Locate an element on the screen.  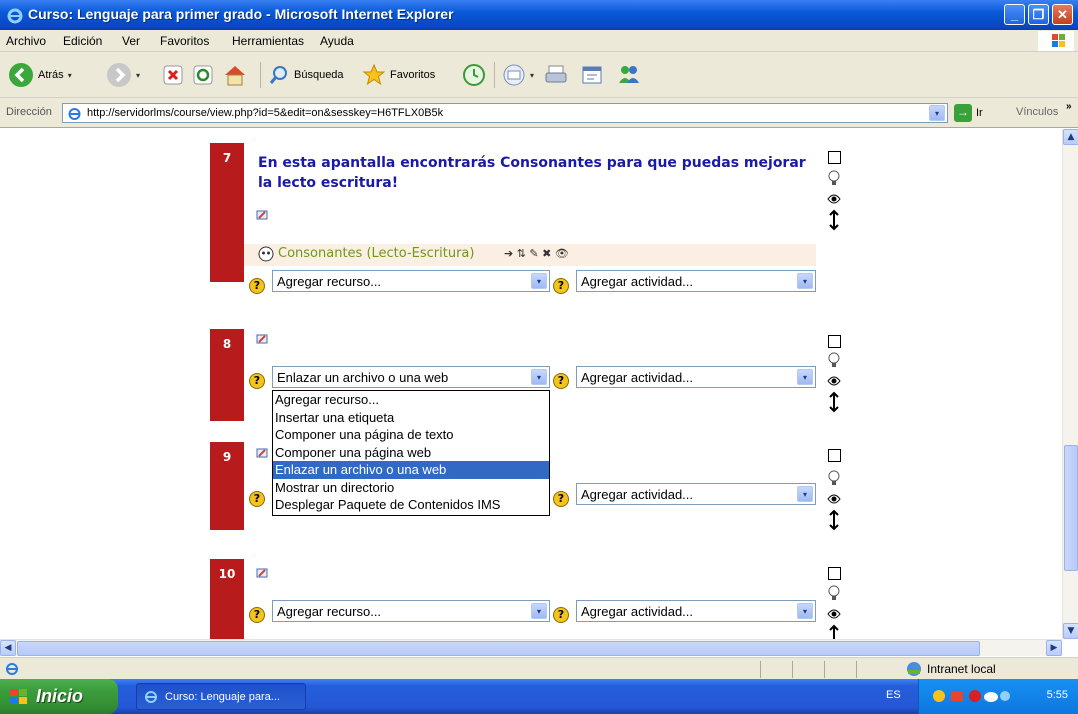
resource-edit-tools: ➔ ⇅ ✎ ✖ 👁 is located at coordinates (536, 253).